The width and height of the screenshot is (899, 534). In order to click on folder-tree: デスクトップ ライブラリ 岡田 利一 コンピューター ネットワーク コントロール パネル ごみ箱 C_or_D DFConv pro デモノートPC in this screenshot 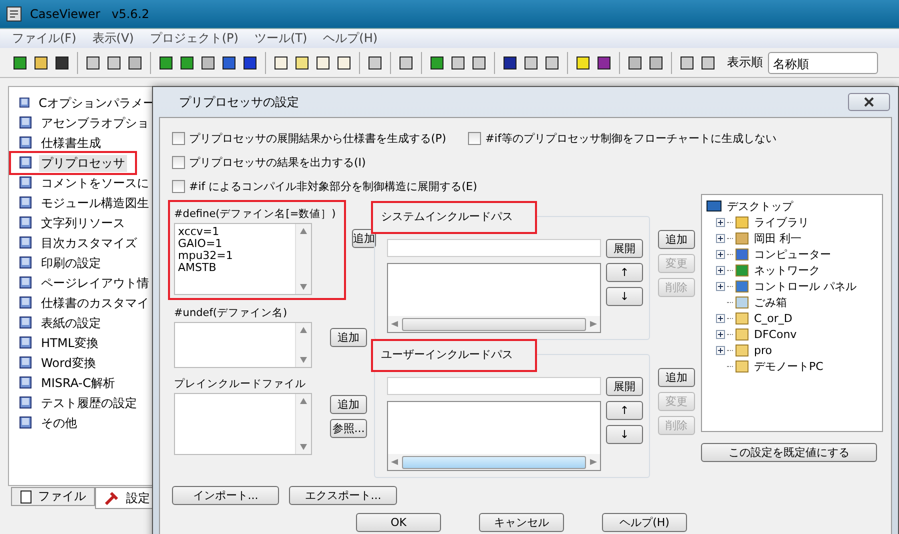, I will do `click(792, 313)`.